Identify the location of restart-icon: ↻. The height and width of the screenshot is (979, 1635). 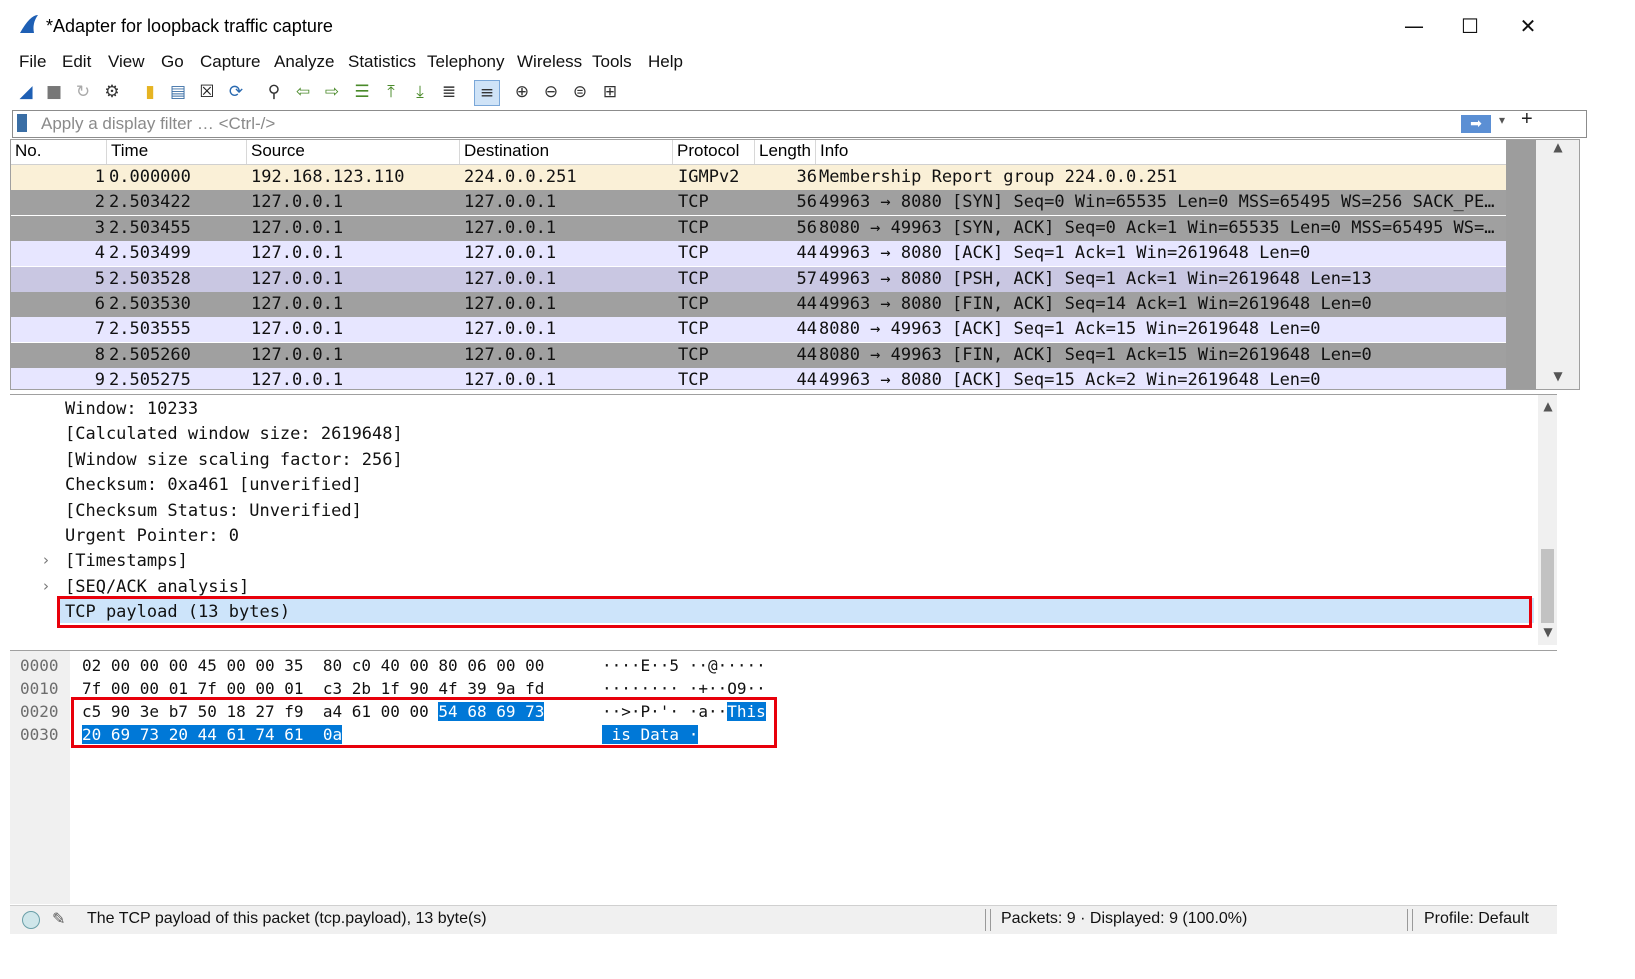
(83, 92).